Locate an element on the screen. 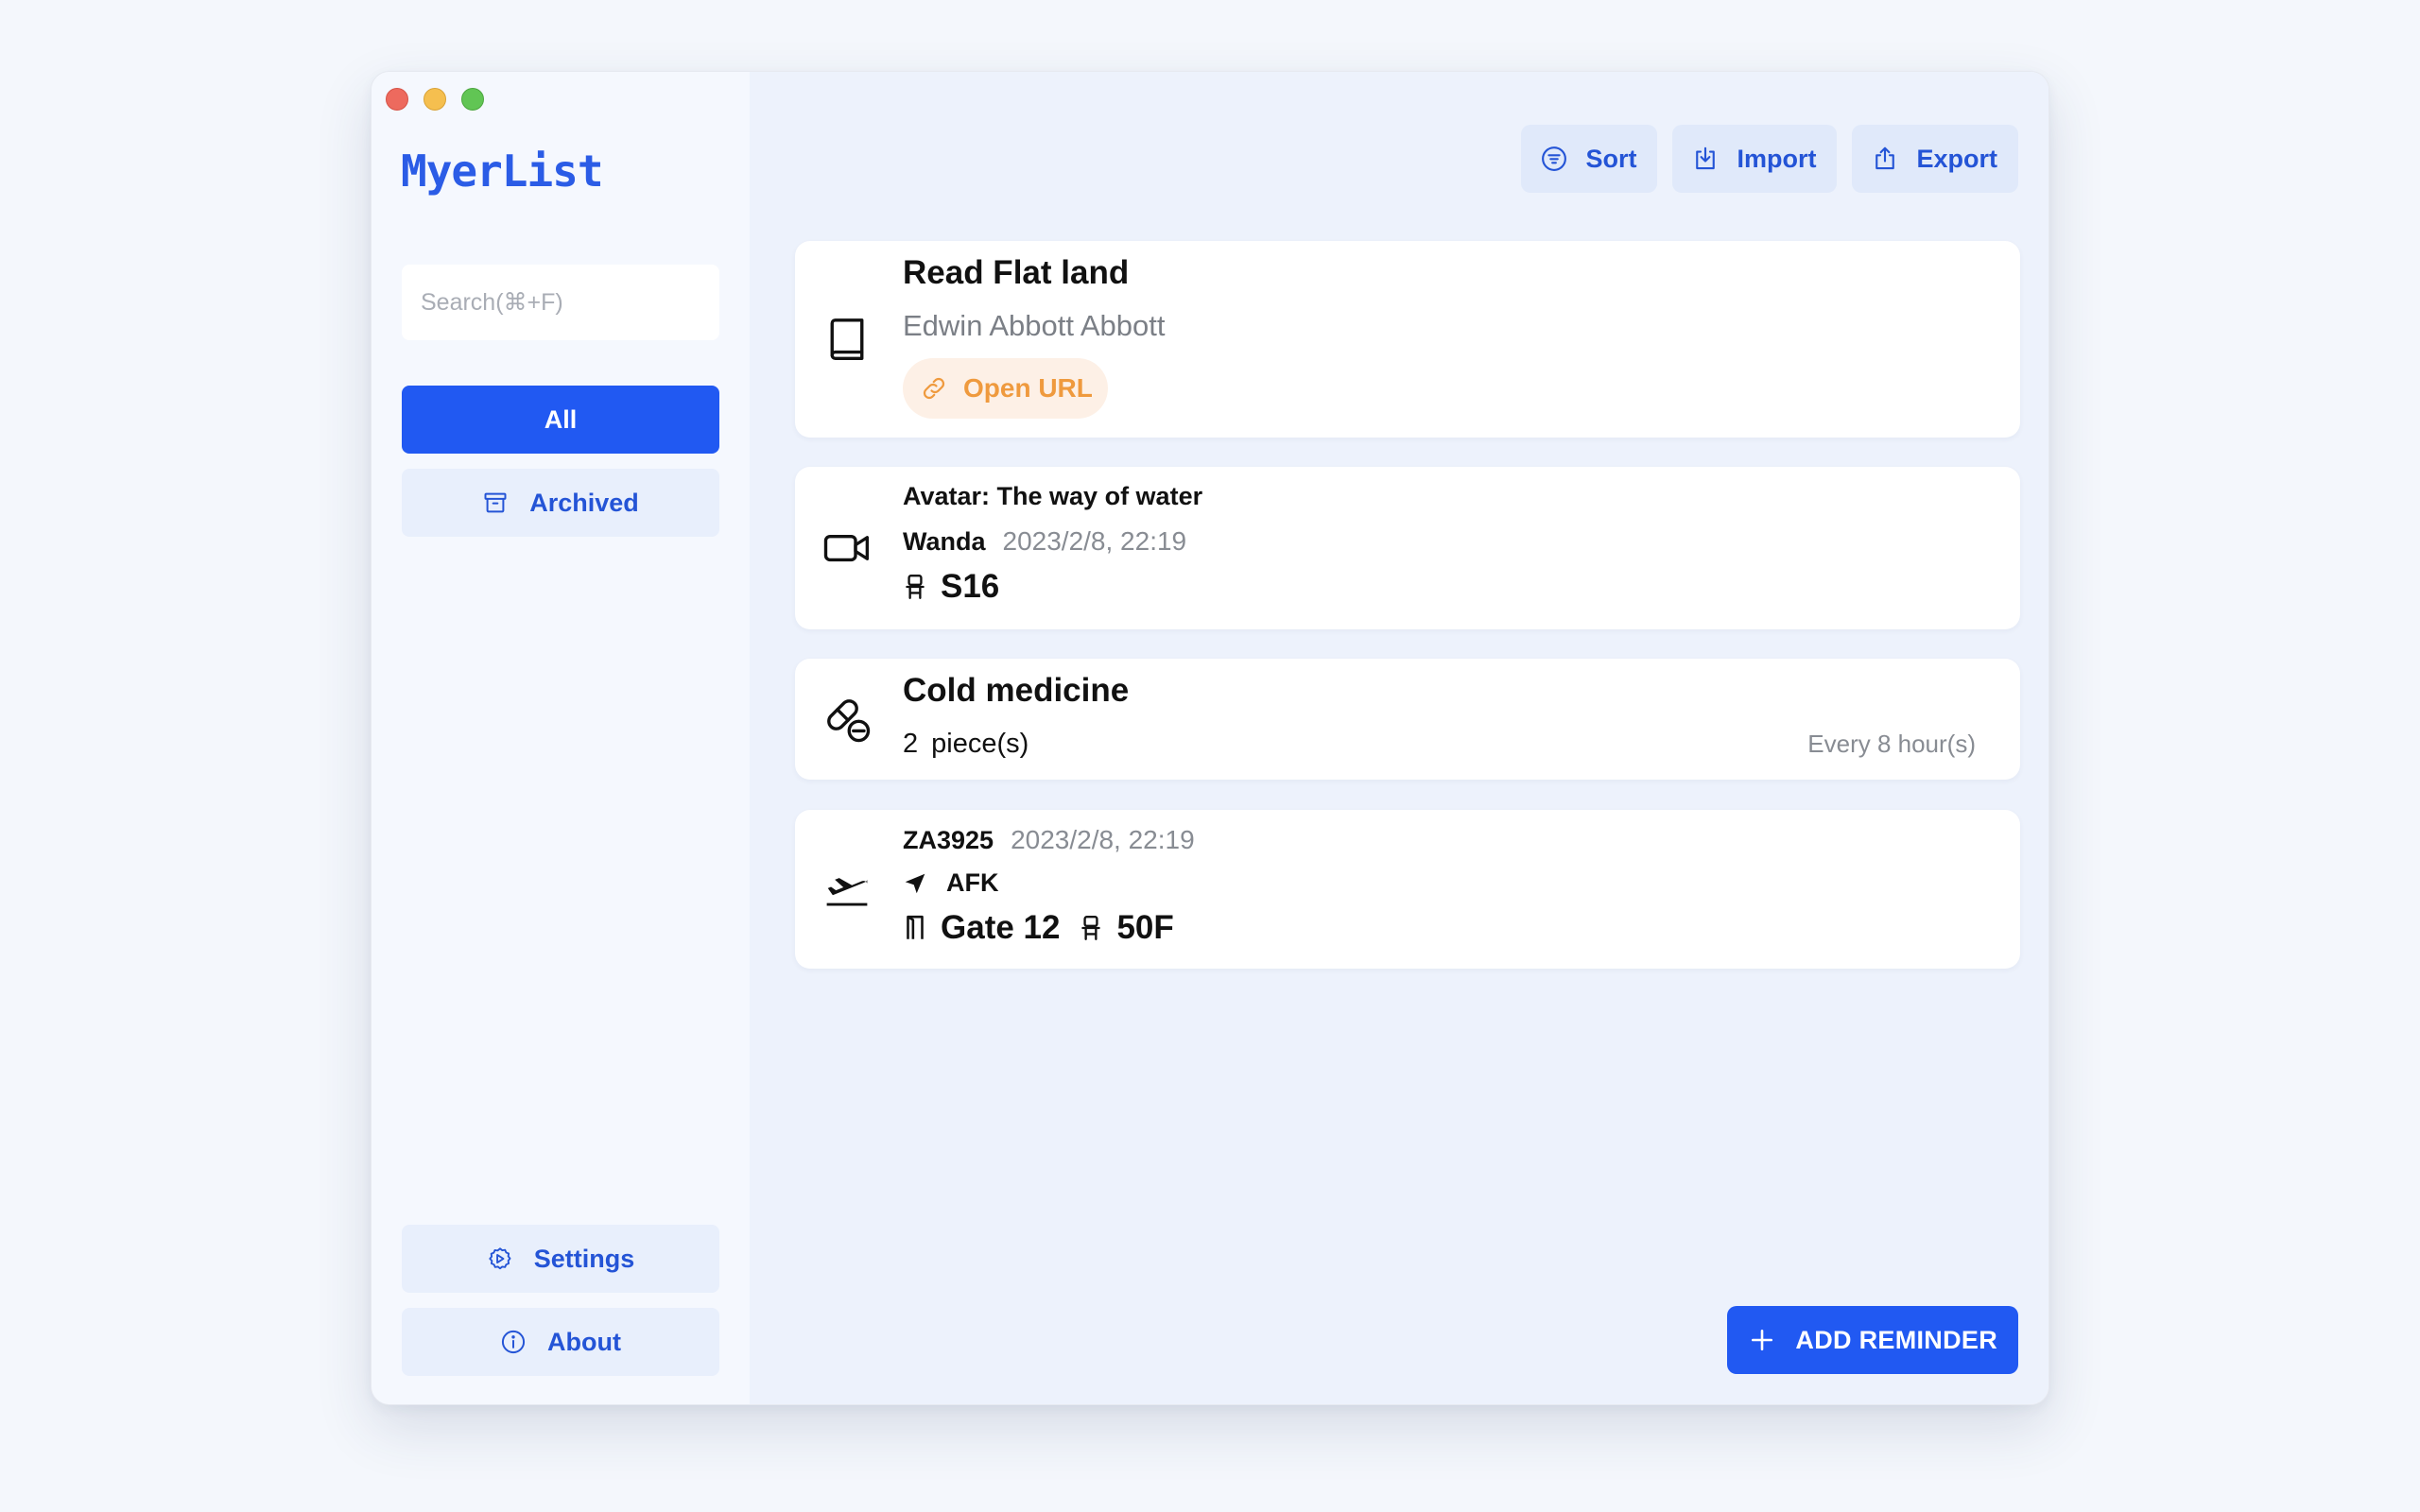  flight-number: ZA3925 is located at coordinates (948, 839).